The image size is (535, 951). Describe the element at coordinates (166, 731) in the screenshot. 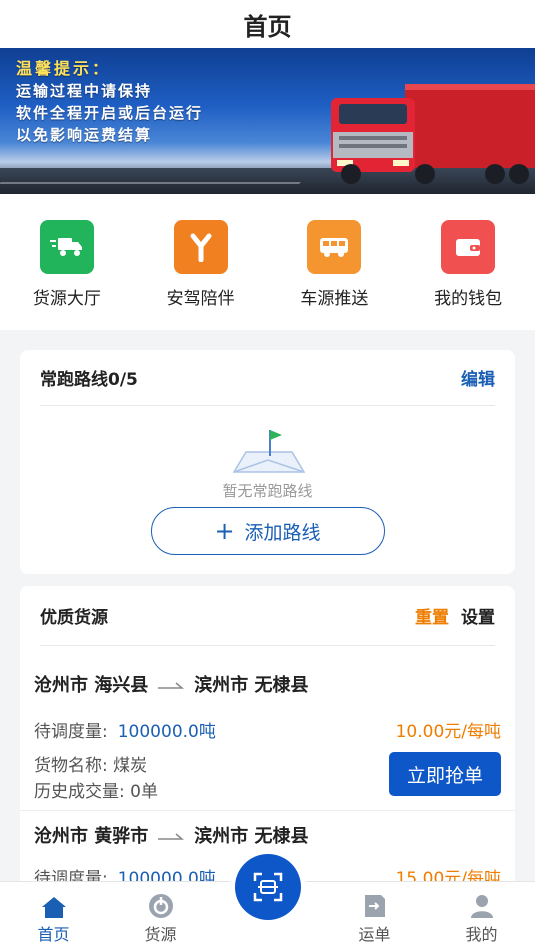

I see `qty-value: 100000.0吨` at that location.